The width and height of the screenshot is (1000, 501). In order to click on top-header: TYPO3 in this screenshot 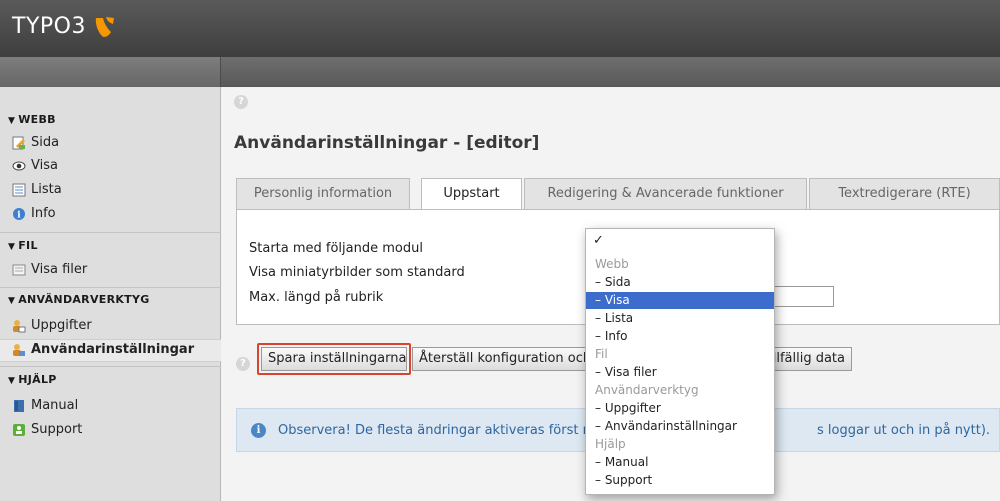, I will do `click(500, 28)`.